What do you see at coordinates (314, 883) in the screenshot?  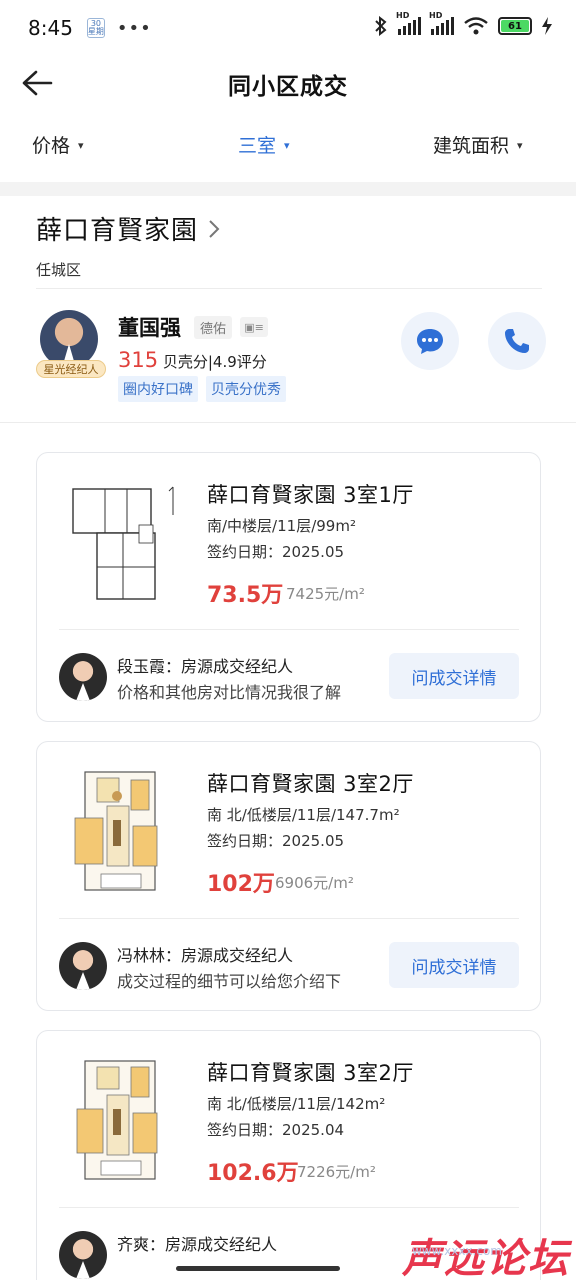 I see `deal-unit-price: 6906元/m²` at bounding box center [314, 883].